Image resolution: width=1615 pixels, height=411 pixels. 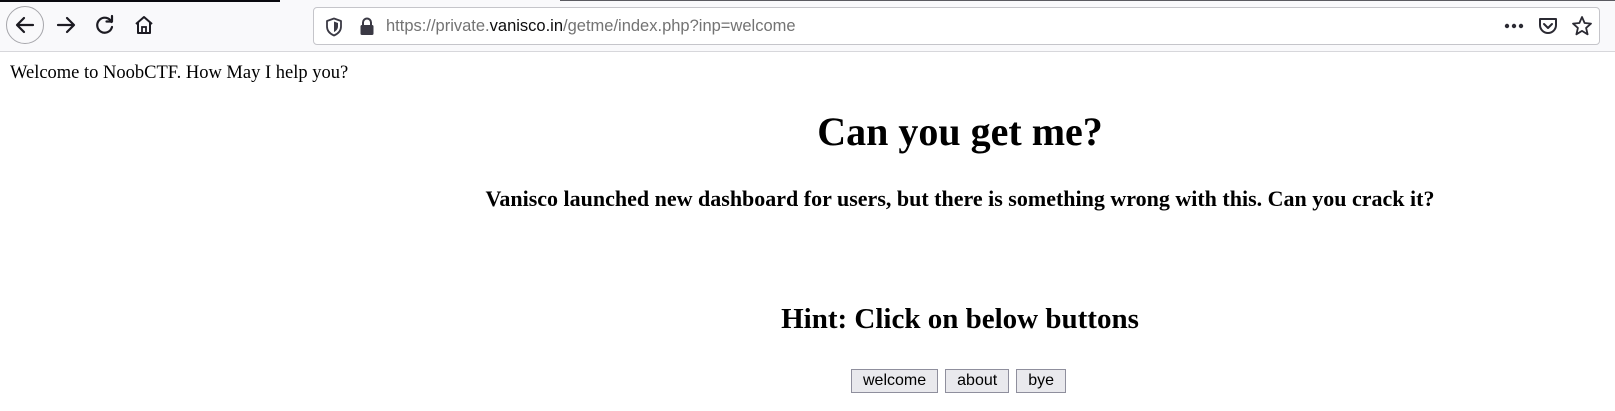 I want to click on tab-strip-border, so click(x=1087, y=0).